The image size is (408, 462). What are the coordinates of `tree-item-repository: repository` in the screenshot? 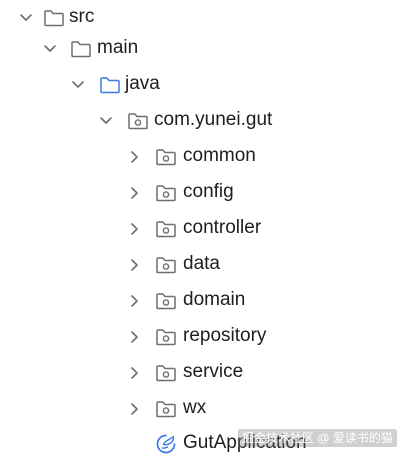 It's located at (204, 337).